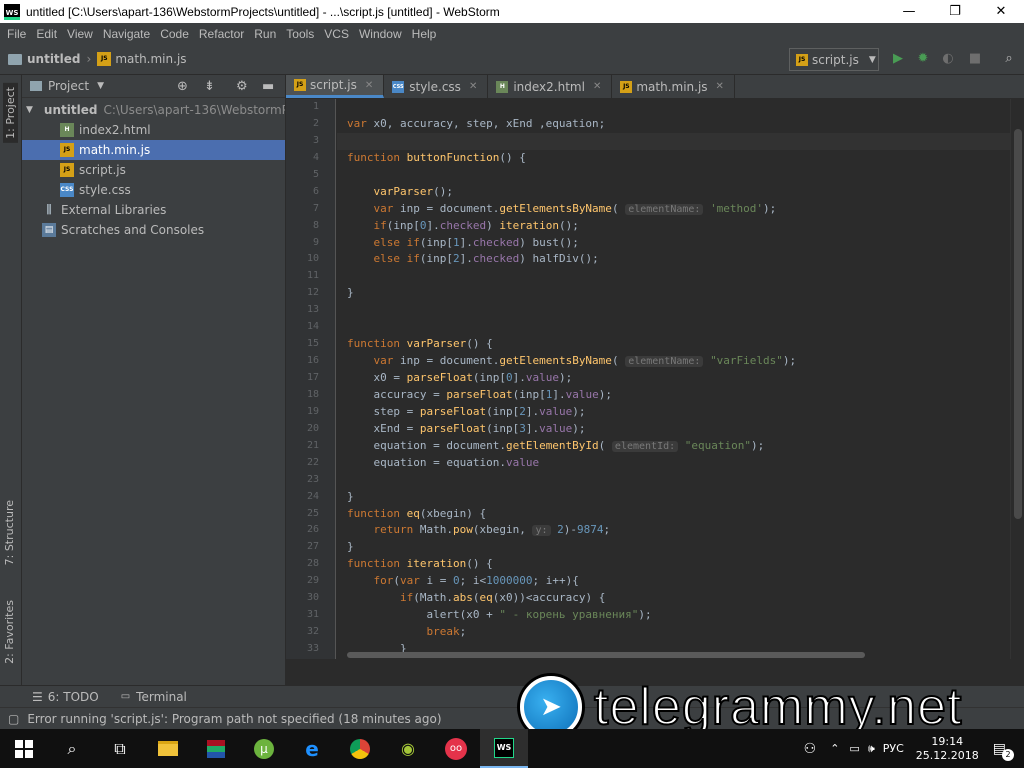 This screenshot has height=768, width=1024. Describe the element at coordinates (65, 697) in the screenshot. I see `todo-tool-button: ☰ 6: TODO` at that location.